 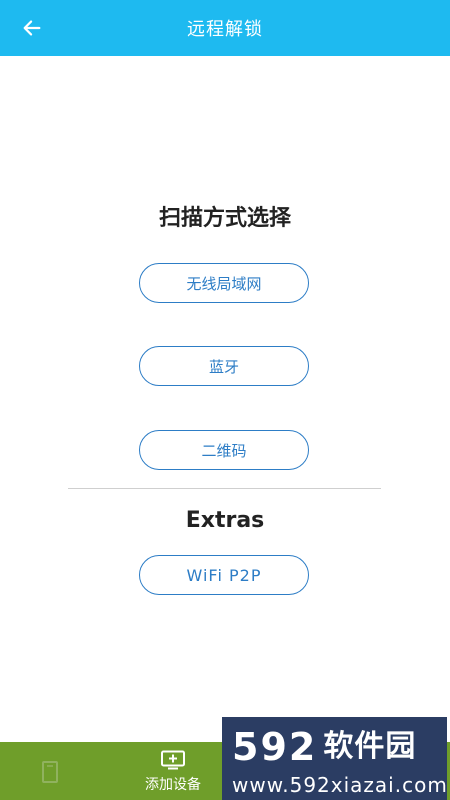 What do you see at coordinates (224, 488) in the screenshot?
I see `divider` at bounding box center [224, 488].